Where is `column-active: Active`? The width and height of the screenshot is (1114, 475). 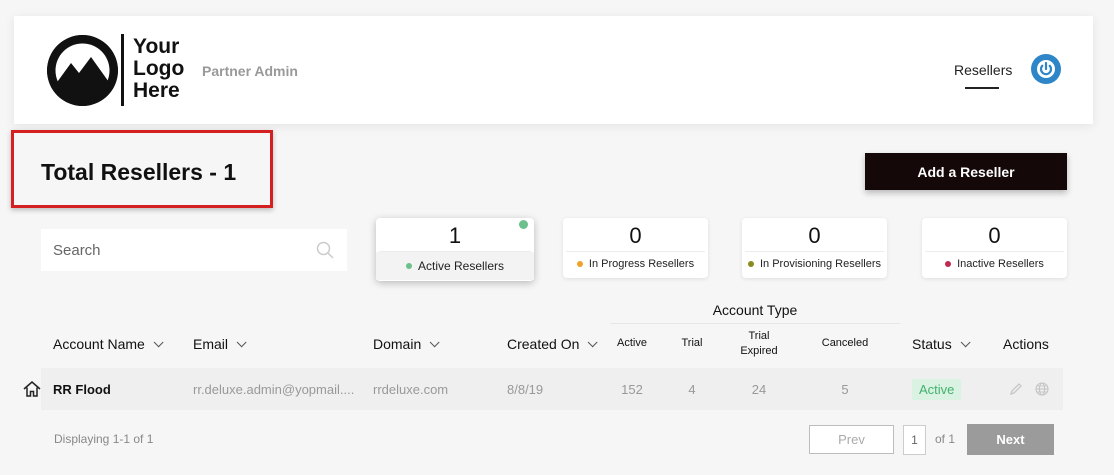 column-active: Active is located at coordinates (632, 343).